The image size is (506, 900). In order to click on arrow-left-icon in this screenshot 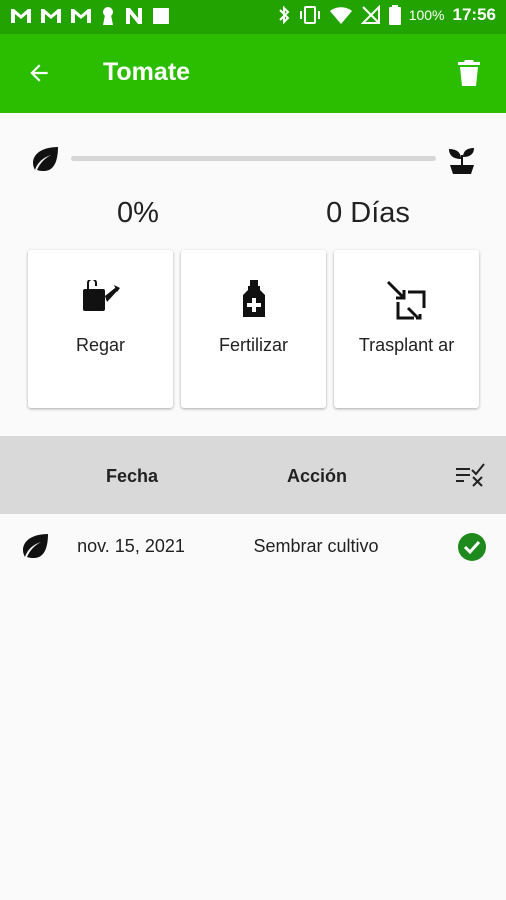, I will do `click(39, 73)`.